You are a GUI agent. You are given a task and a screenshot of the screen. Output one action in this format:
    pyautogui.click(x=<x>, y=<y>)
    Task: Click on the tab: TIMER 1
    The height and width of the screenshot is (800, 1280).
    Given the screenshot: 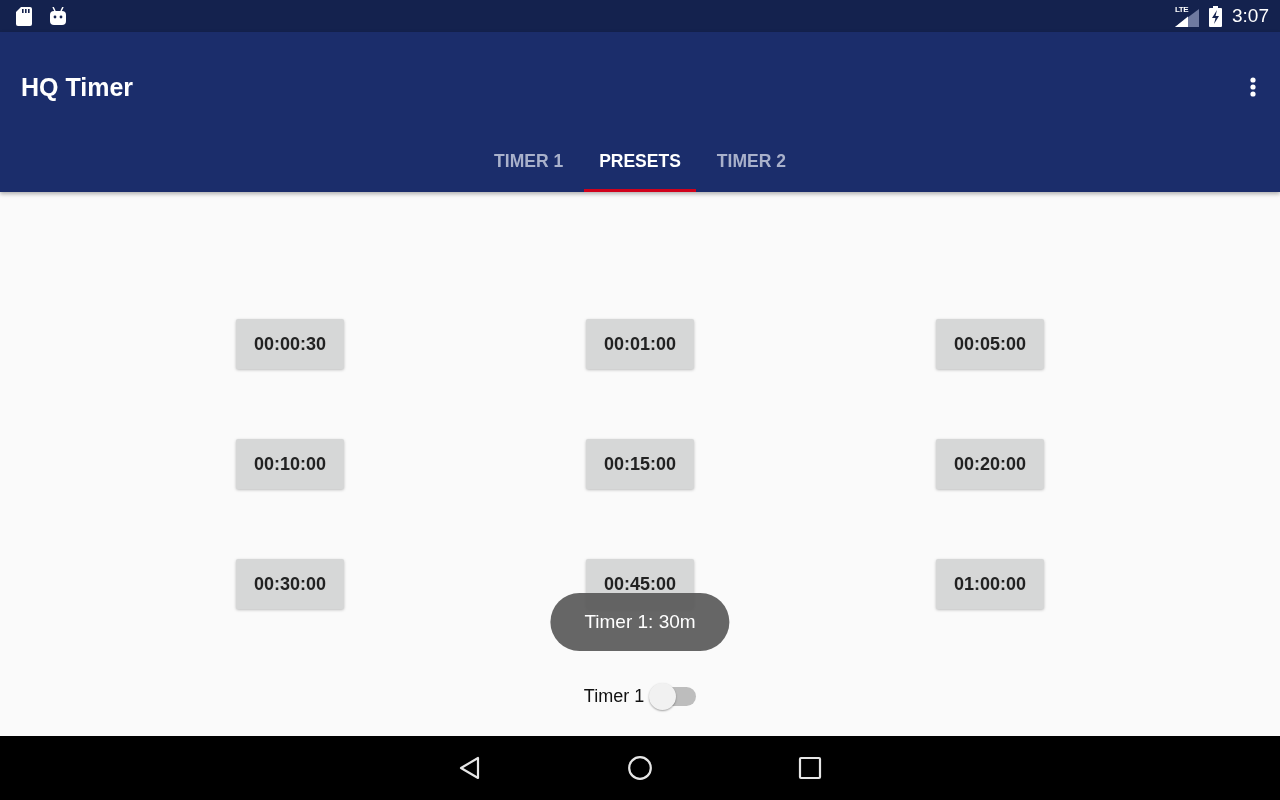 What is the action you would take?
    pyautogui.click(x=529, y=164)
    